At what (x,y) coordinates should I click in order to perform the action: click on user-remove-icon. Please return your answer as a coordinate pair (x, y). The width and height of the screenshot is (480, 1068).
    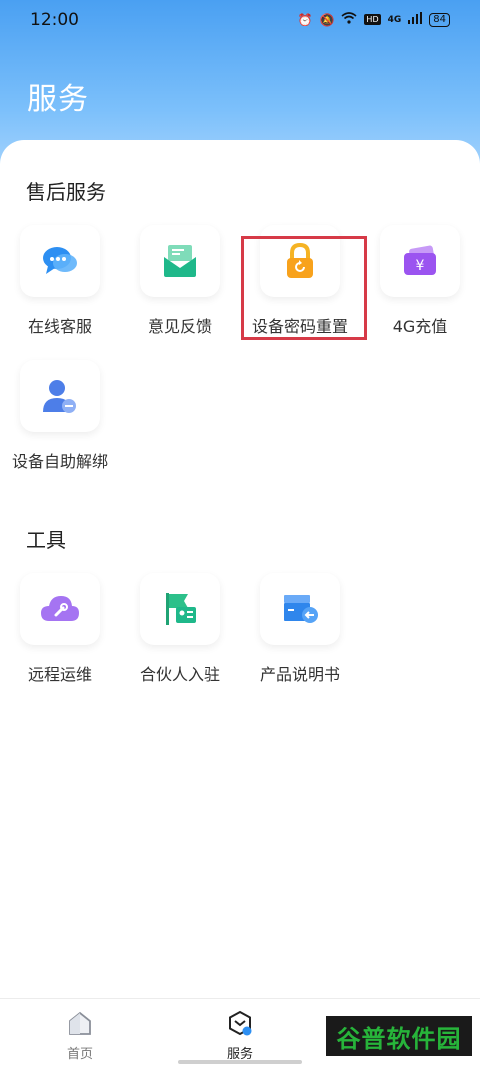
    Looking at the image, I should click on (59, 396).